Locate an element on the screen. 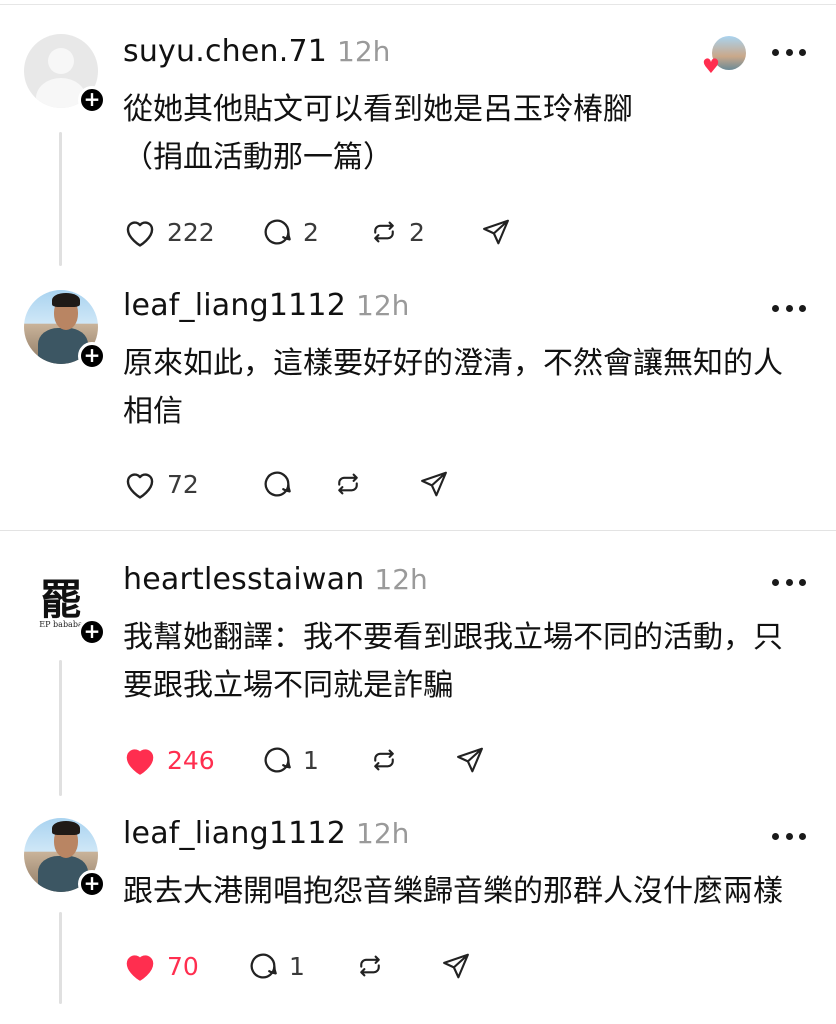 The image size is (836, 1024). like-count: 72 is located at coordinates (183, 484).